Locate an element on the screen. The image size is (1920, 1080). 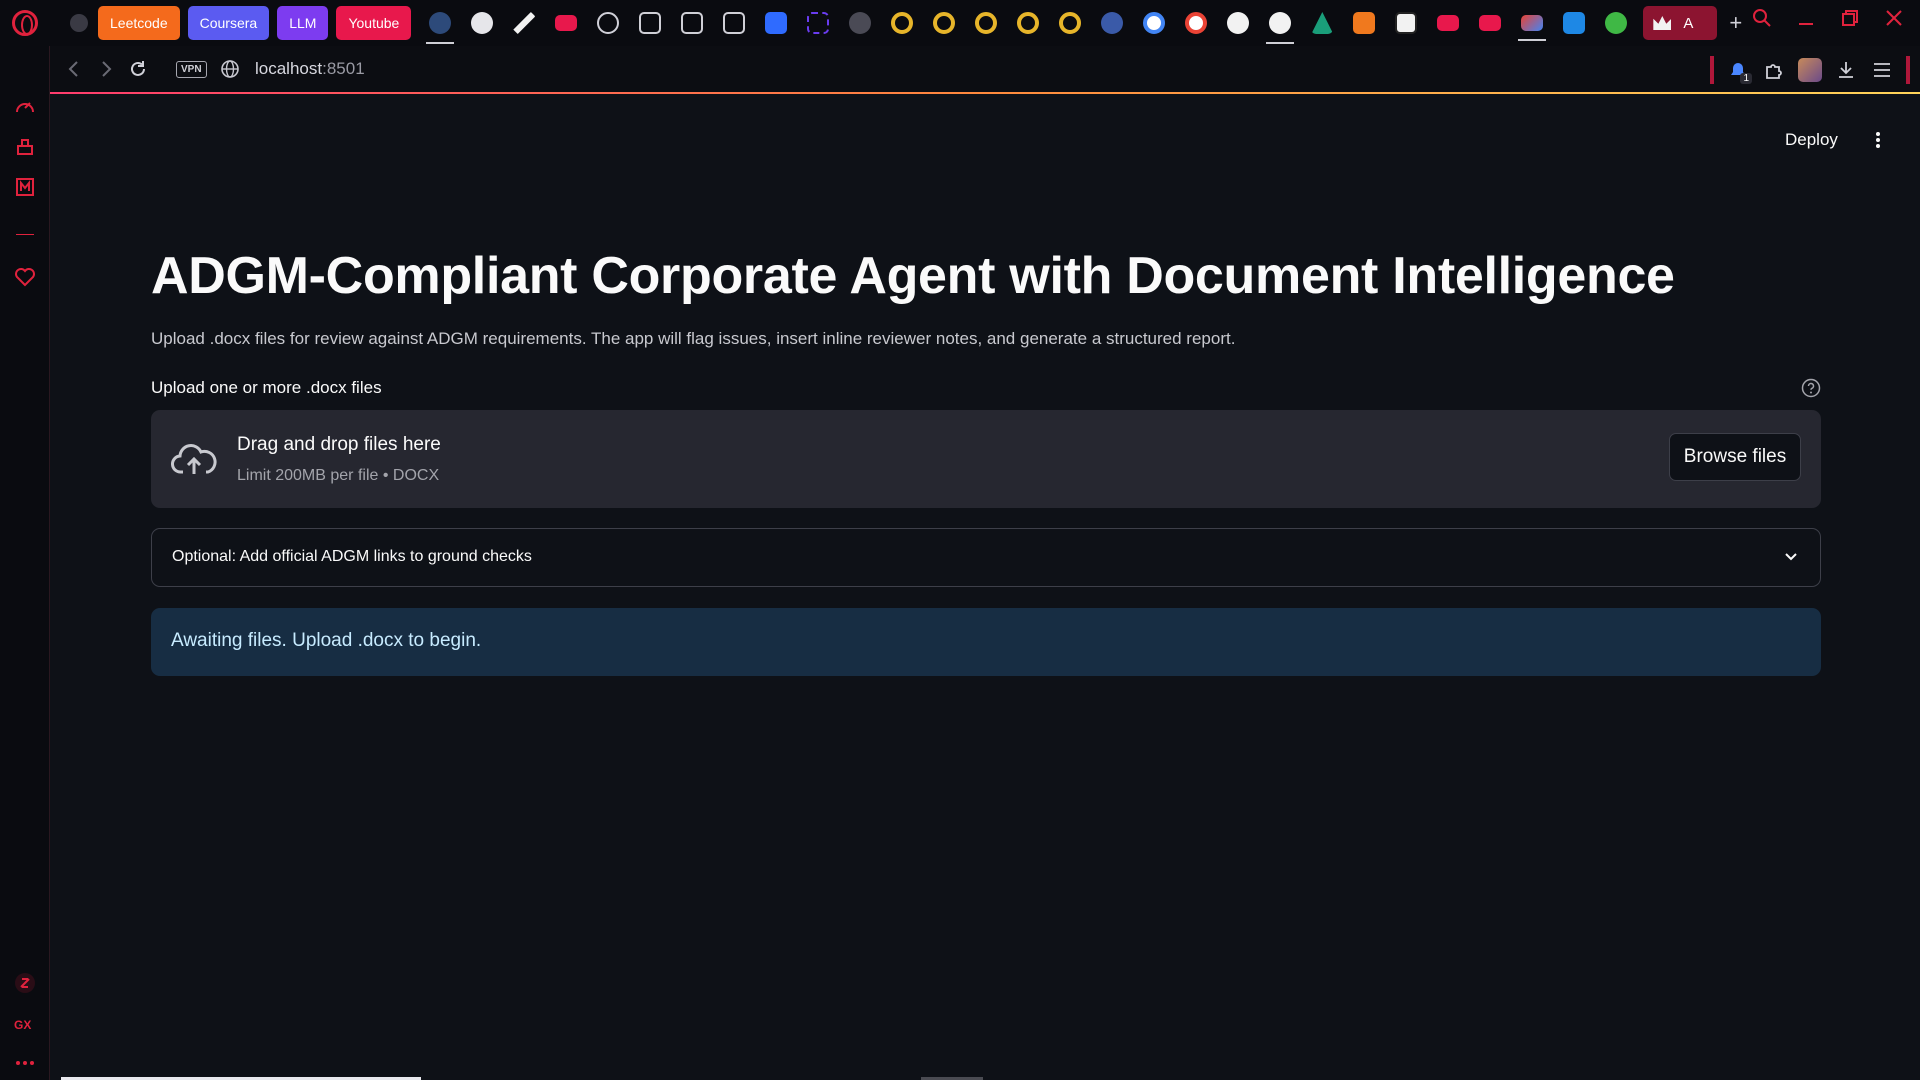
profile-avatar is located at coordinates (1810, 70).